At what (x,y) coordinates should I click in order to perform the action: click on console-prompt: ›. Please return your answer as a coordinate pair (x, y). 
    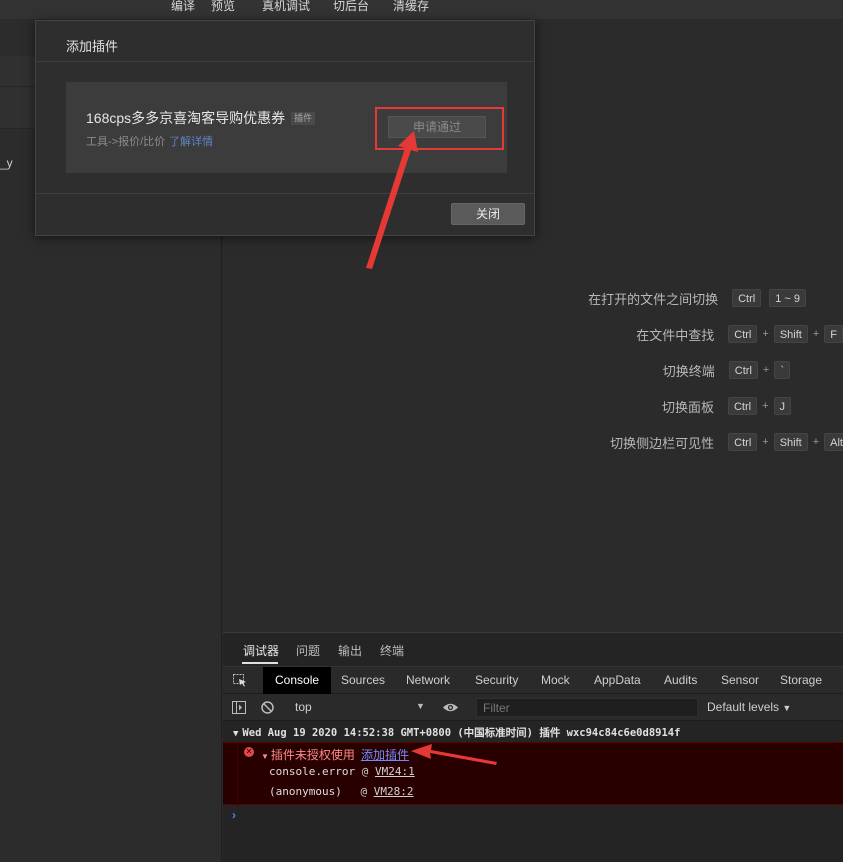
    Looking at the image, I should click on (234, 815).